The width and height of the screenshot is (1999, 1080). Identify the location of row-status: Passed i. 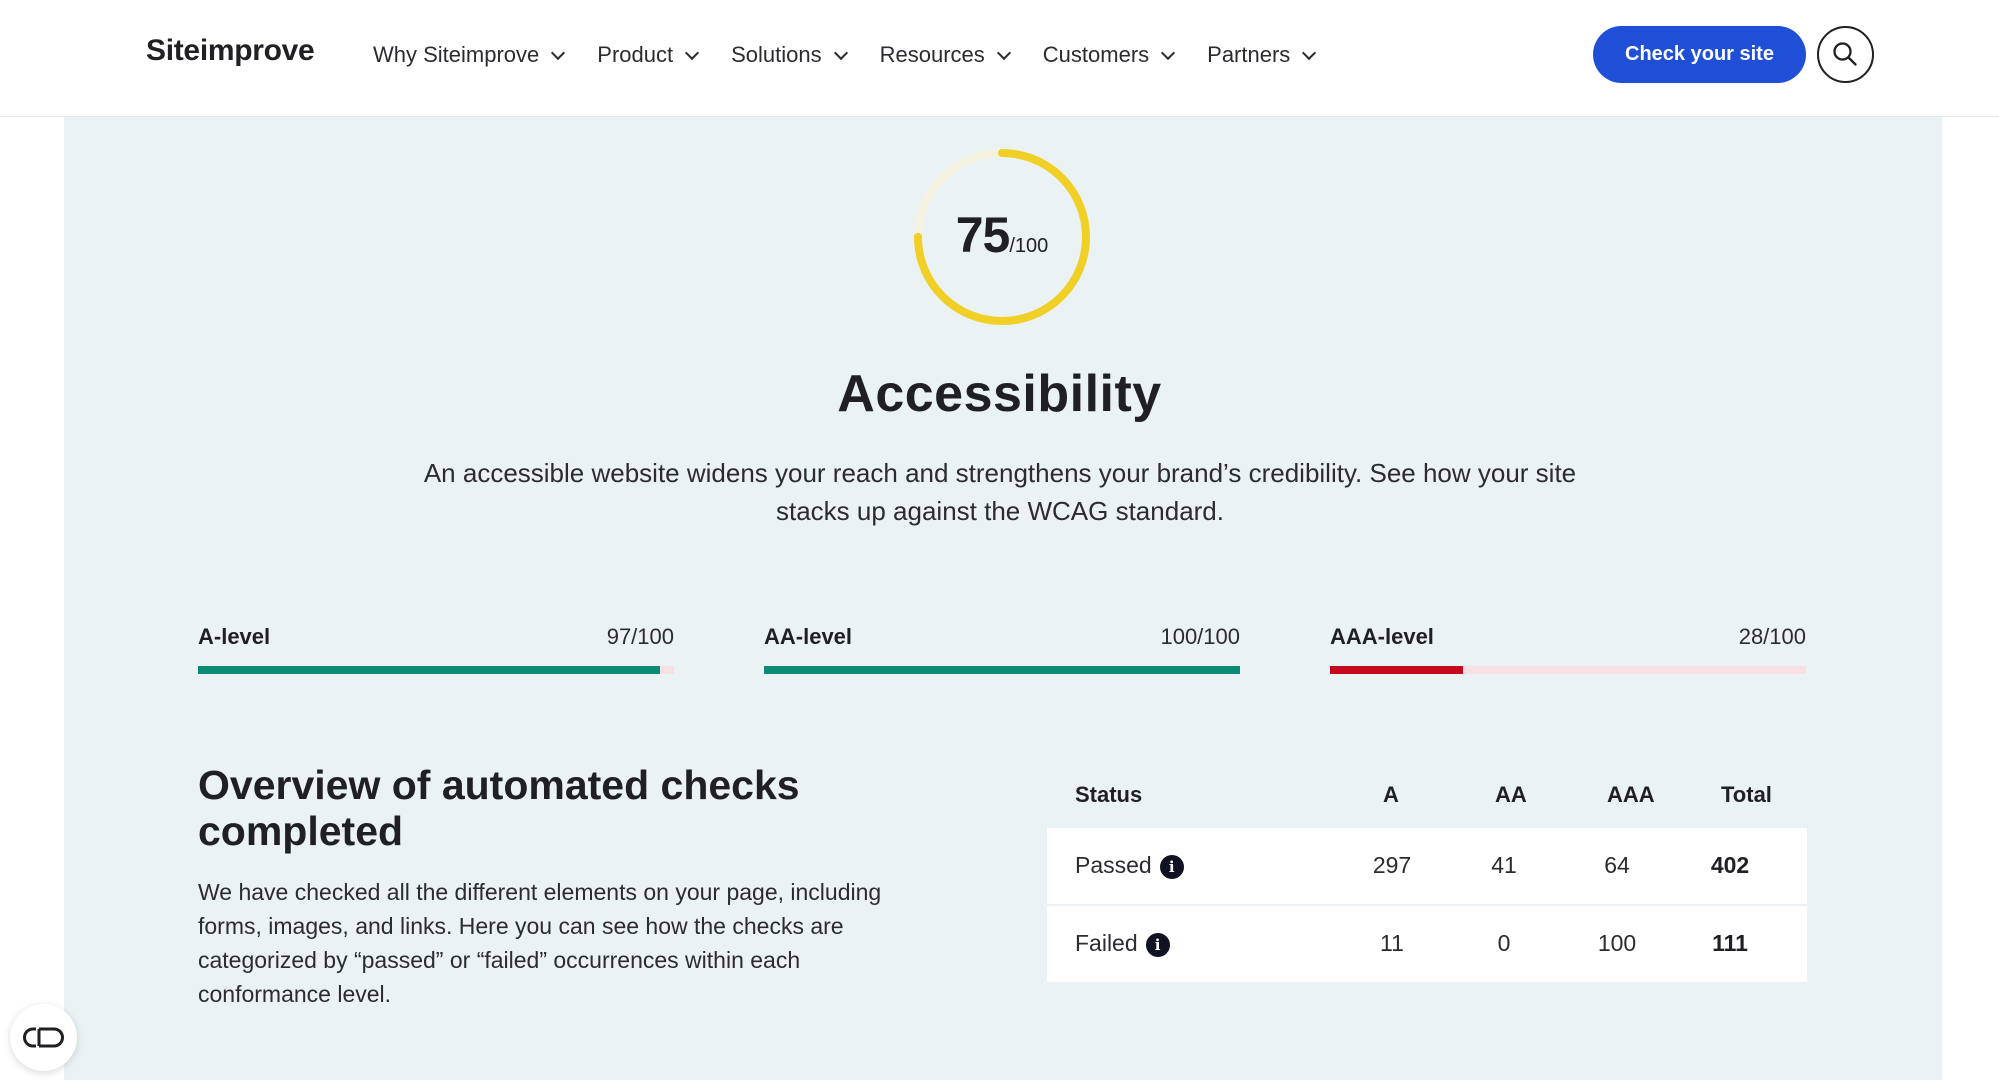
(1129, 865).